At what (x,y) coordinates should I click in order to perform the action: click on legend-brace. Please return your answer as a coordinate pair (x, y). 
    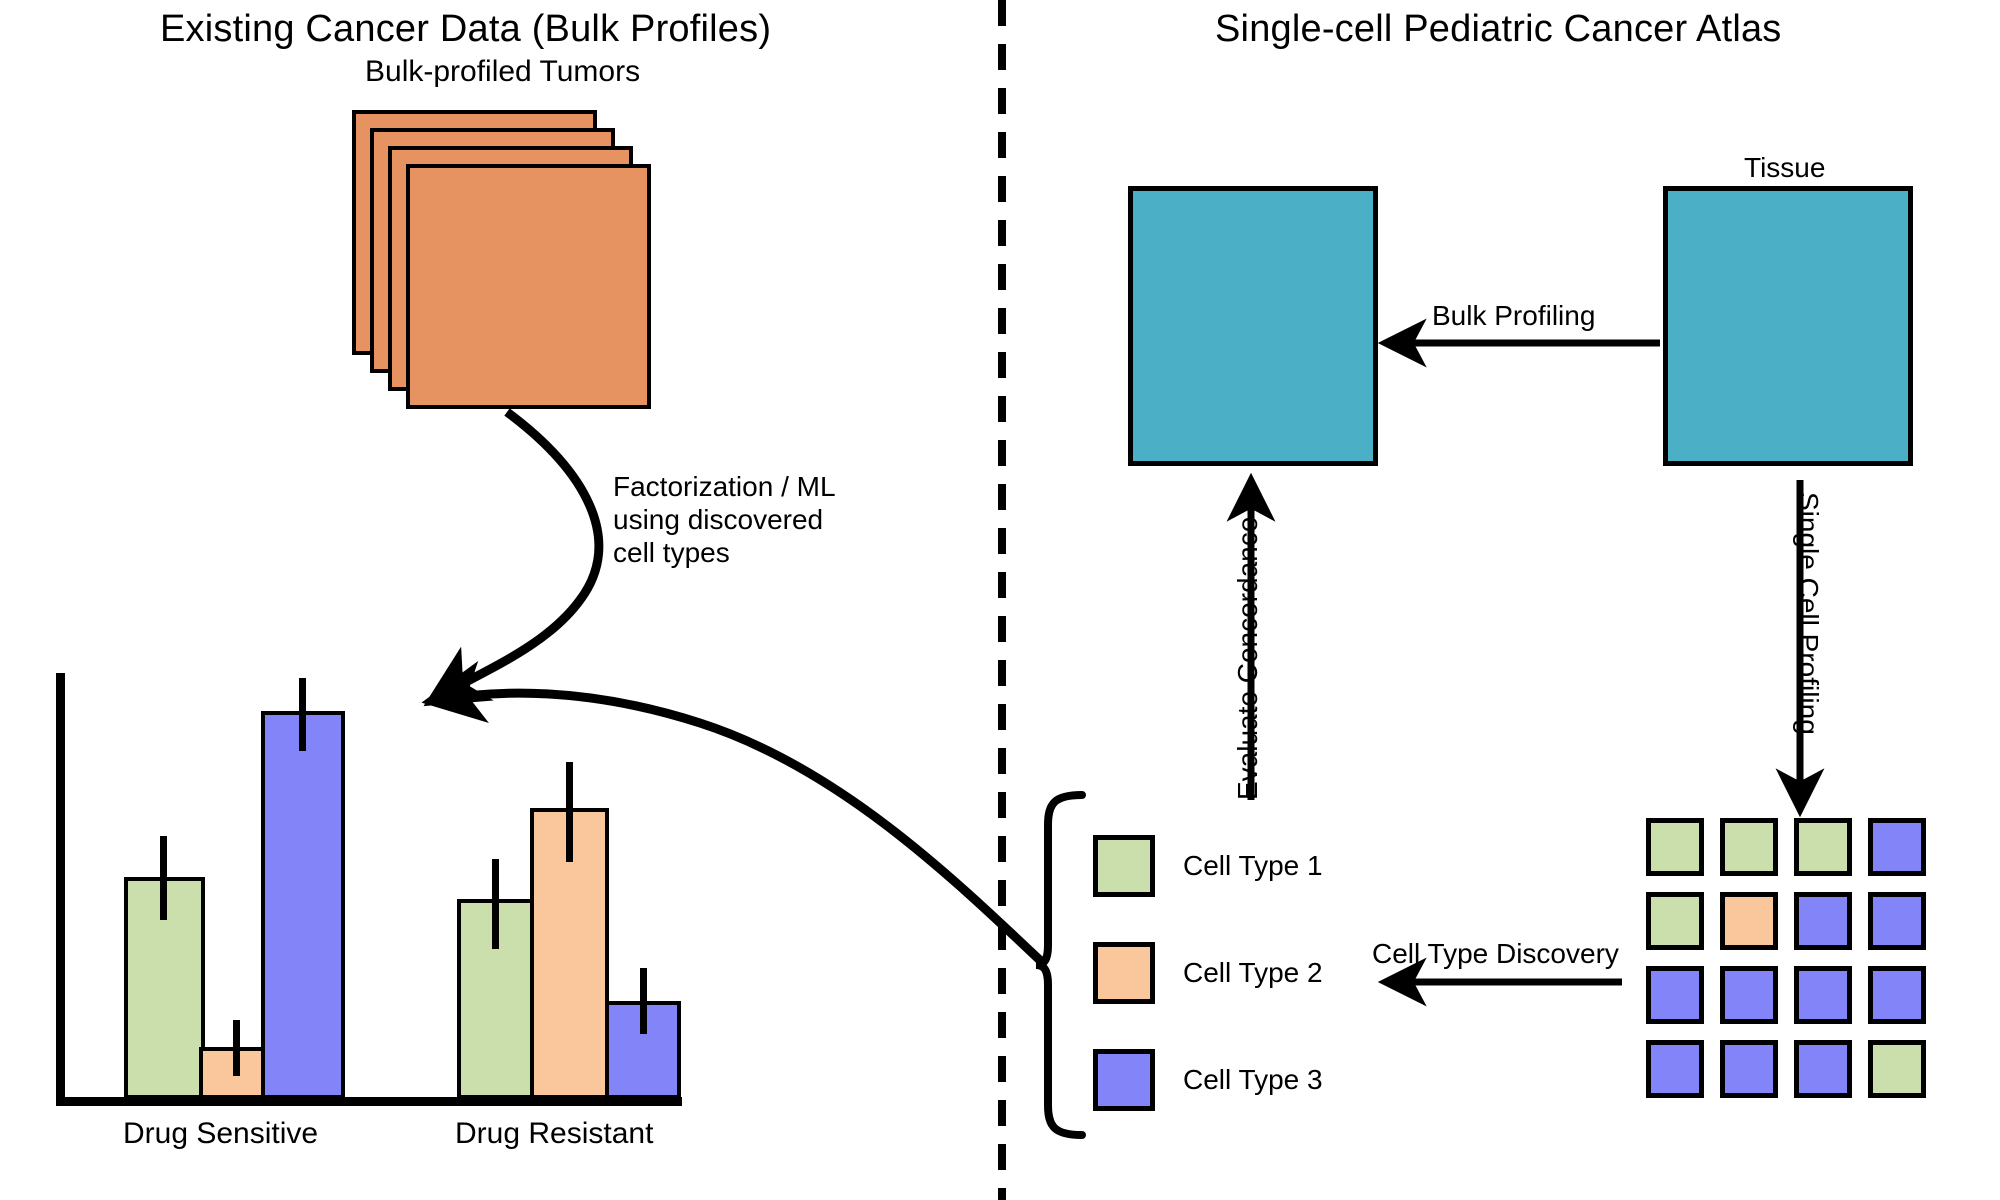
    Looking at the image, I should click on (1060, 965).